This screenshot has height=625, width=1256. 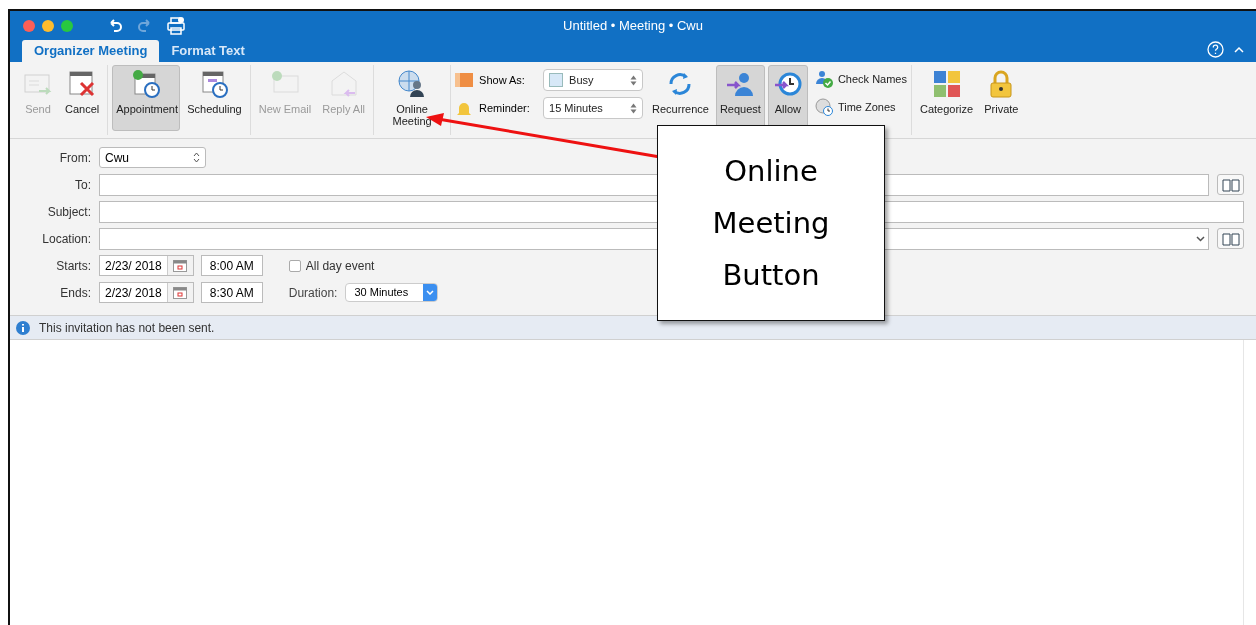 What do you see at coordinates (340, 266) in the screenshot?
I see `checkbox-label: All day event` at bounding box center [340, 266].